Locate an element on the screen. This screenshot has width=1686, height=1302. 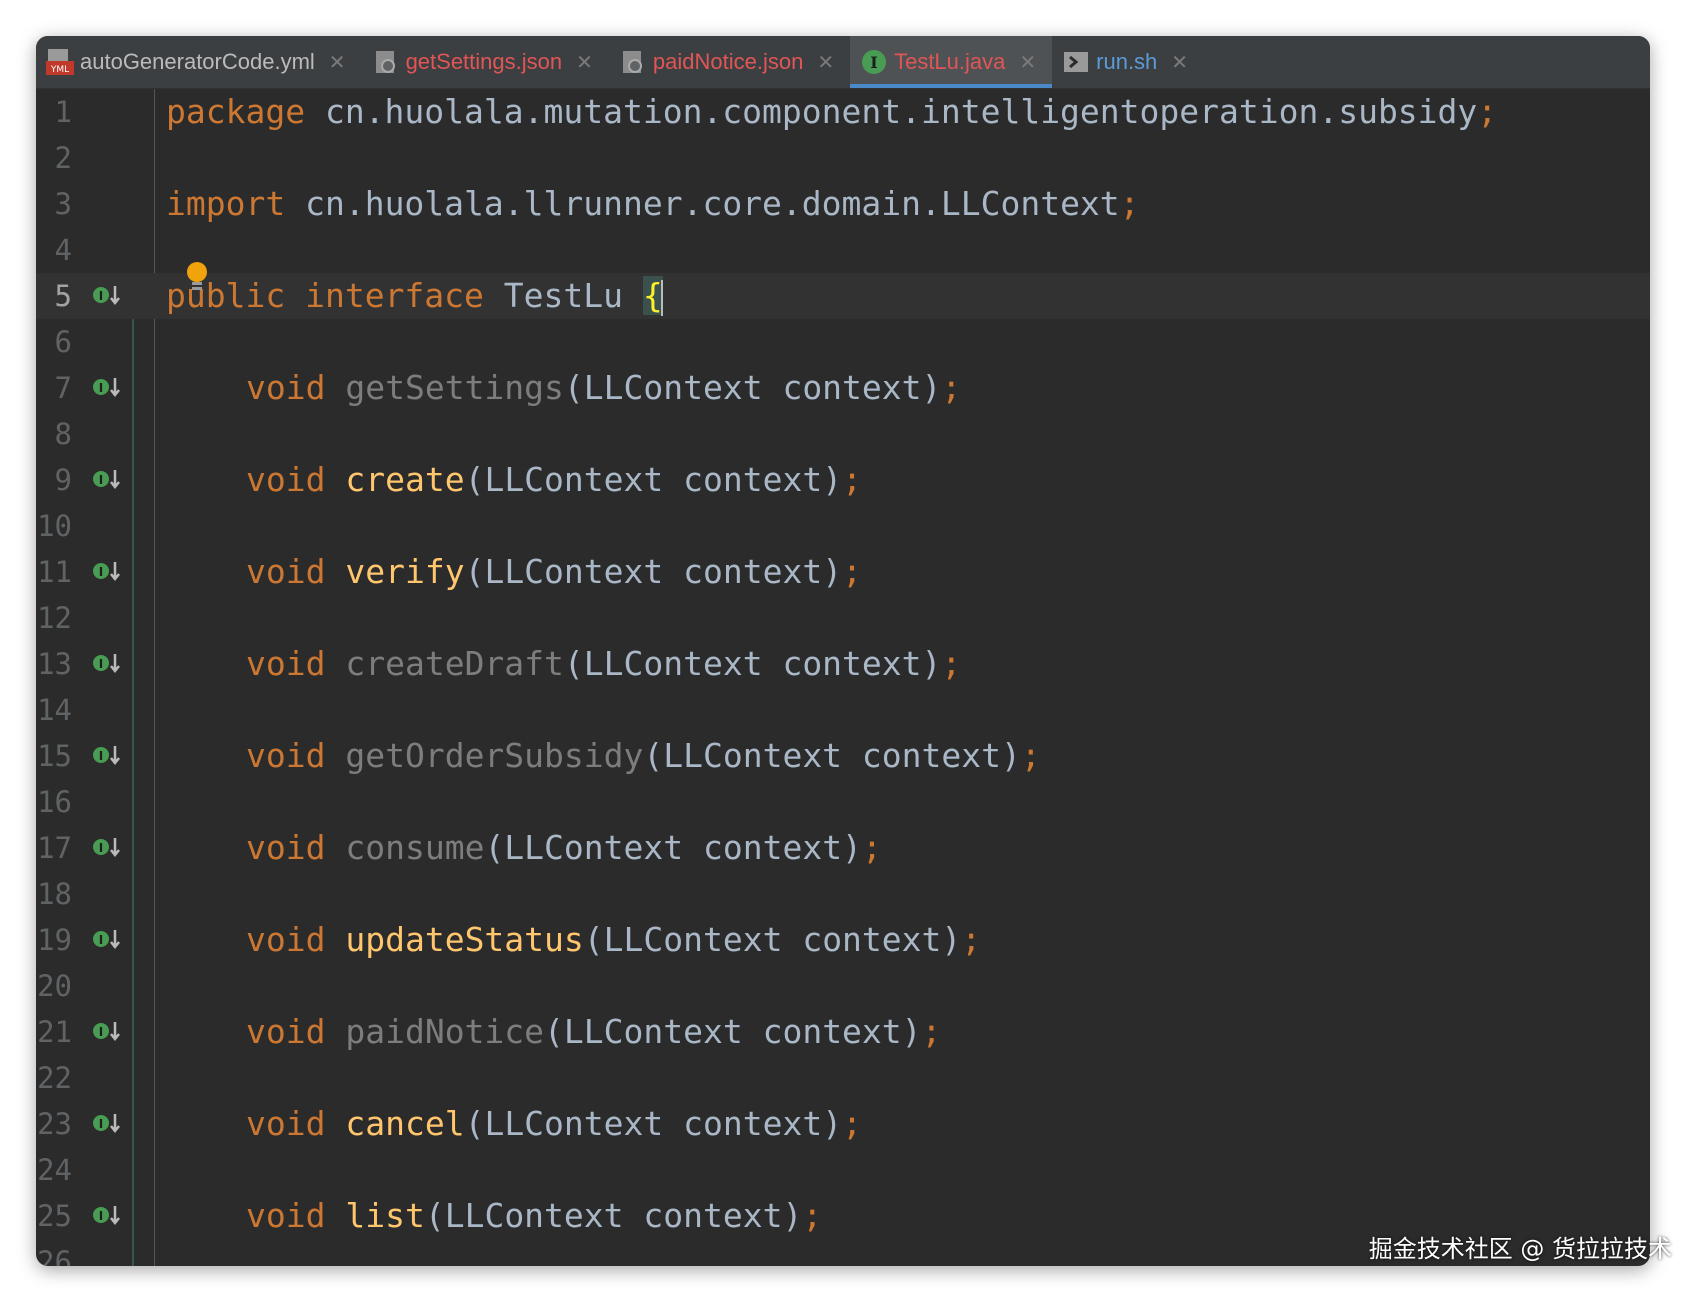
line-number: 22 is located at coordinates (54, 1078).